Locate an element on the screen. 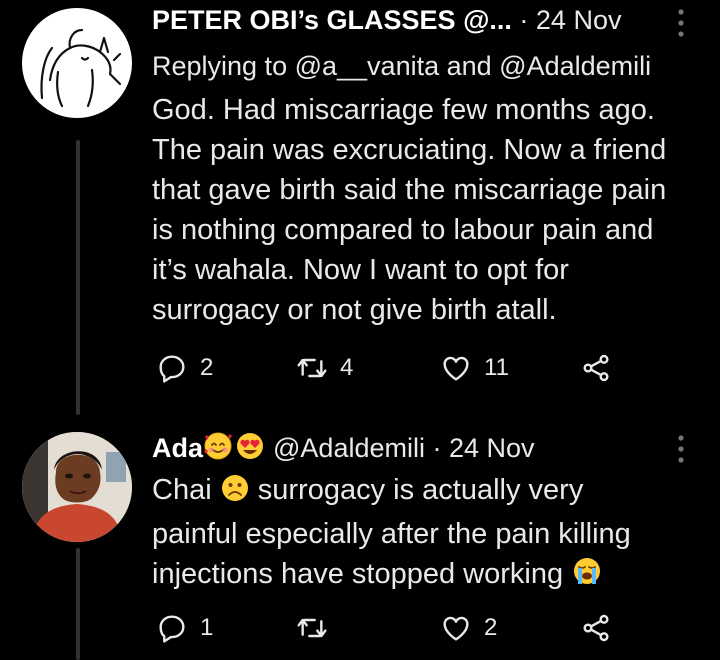  reply-button: 1 is located at coordinates (184, 628).